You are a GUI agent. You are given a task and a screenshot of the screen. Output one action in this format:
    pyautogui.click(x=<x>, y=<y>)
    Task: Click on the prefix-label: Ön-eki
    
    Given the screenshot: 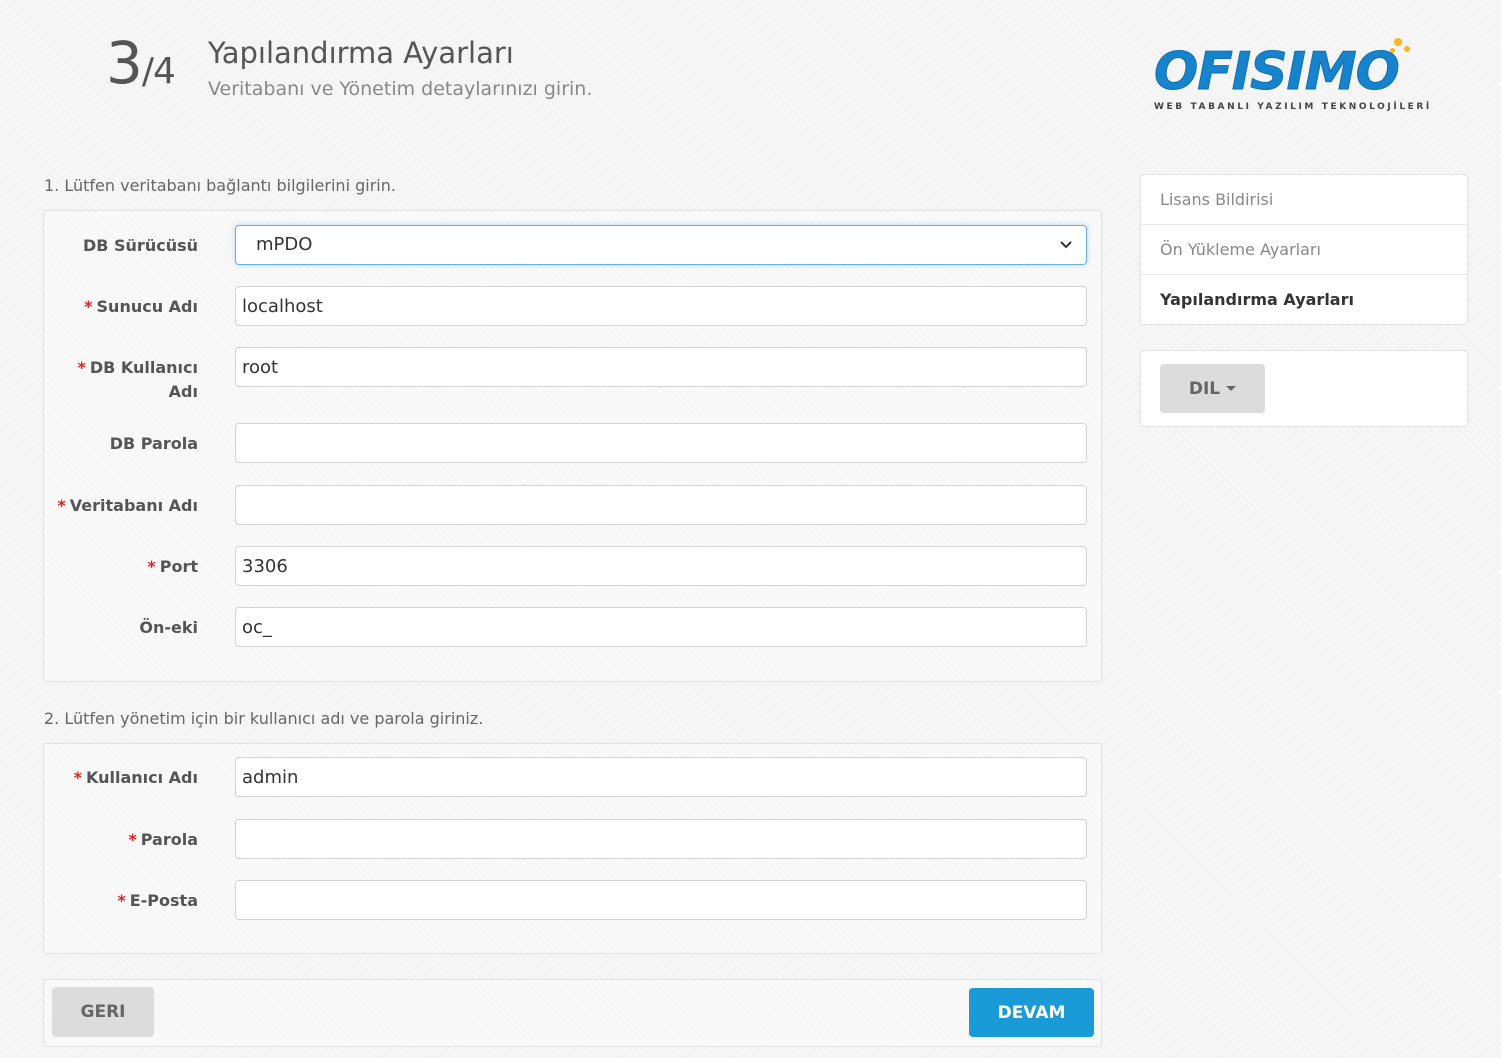 What is the action you would take?
    pyautogui.click(x=168, y=627)
    